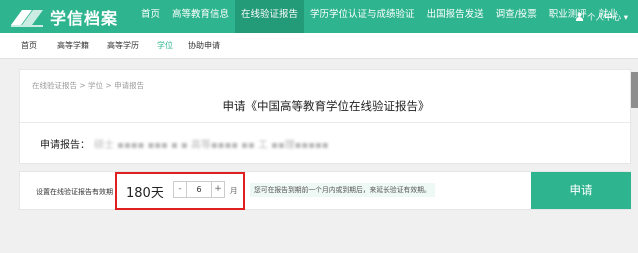 This screenshot has width=638, height=253. Describe the element at coordinates (579, 16) in the screenshot. I see `user-icon` at that location.